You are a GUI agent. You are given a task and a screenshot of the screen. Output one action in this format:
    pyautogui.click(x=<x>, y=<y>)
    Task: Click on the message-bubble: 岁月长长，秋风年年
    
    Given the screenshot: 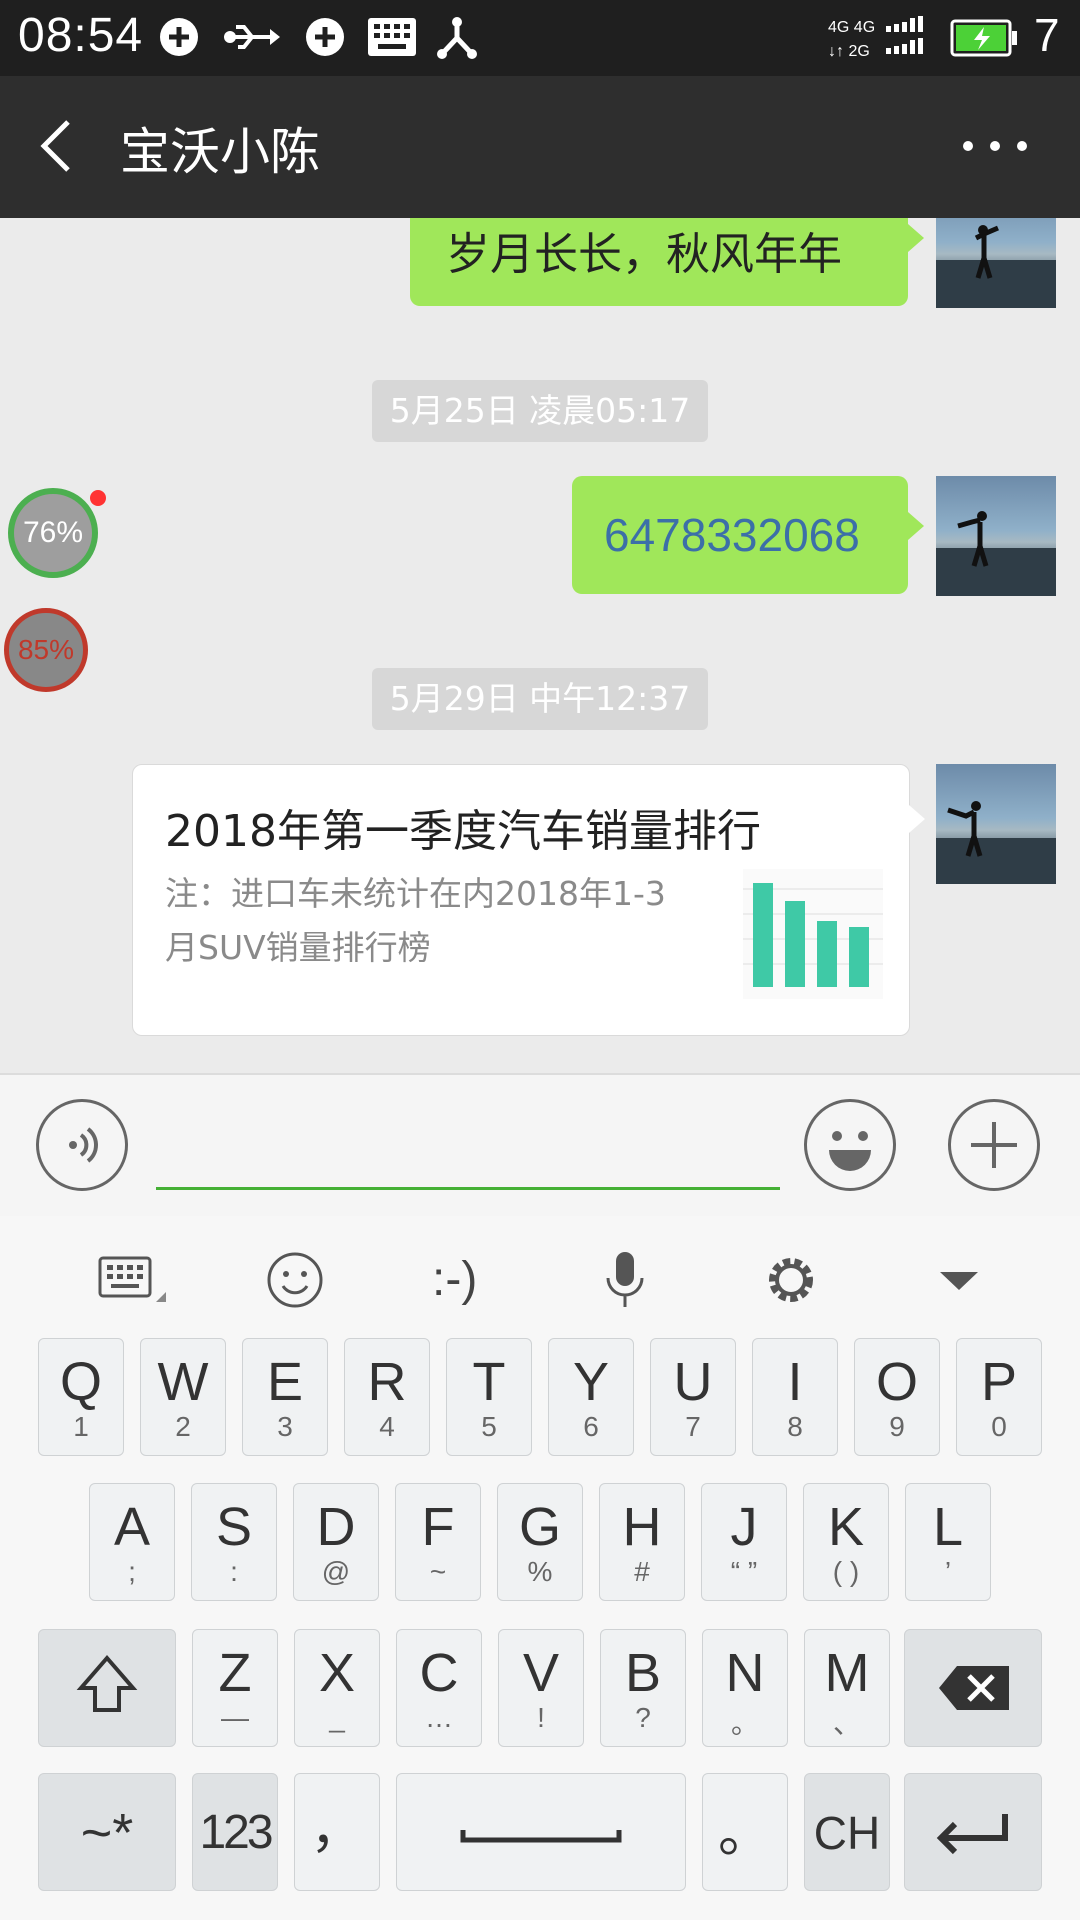 What is the action you would take?
    pyautogui.click(x=667, y=262)
    